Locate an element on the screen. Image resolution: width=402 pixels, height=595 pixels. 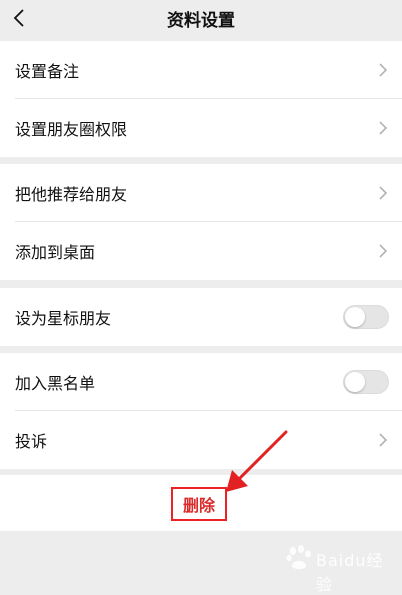
row-complain: 投诉 is located at coordinates (201, 440).